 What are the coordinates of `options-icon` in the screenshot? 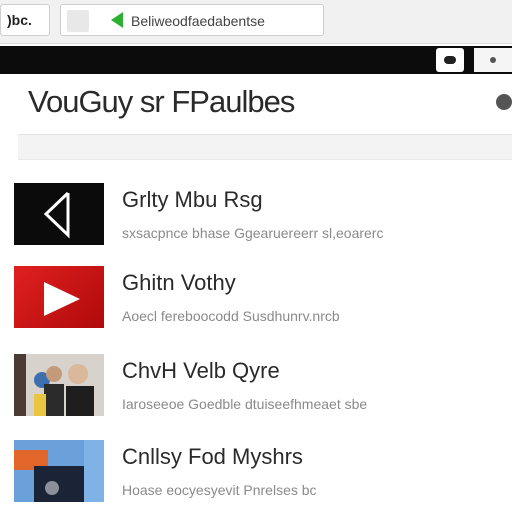 It's located at (504, 102).